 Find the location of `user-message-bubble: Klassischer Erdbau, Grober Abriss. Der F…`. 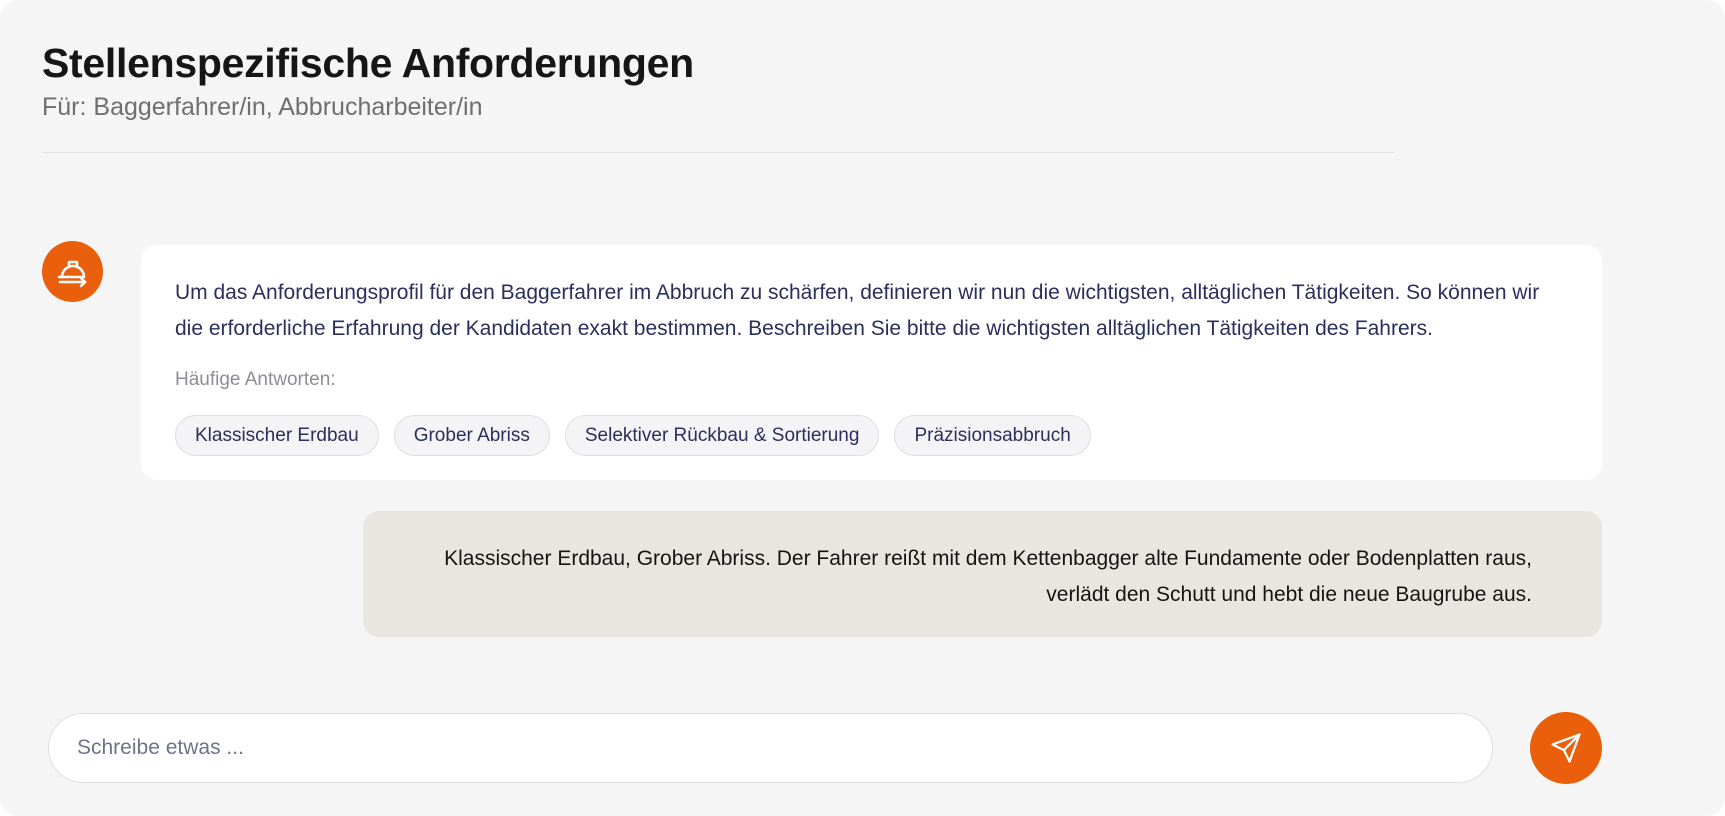

user-message-bubble: Klassischer Erdbau, Grober Abriss. Der F… is located at coordinates (982, 574).